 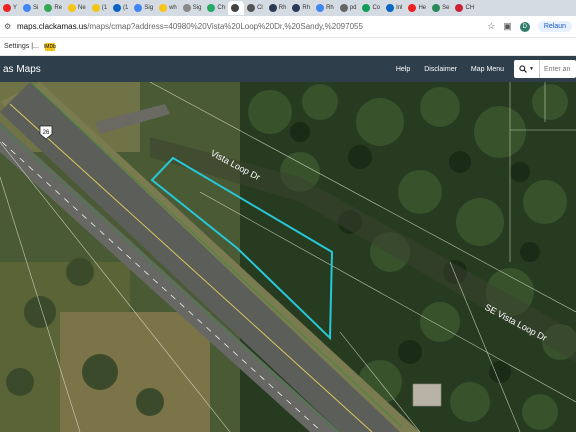 I want to click on extensions-icon: ▣, so click(x=507, y=26).